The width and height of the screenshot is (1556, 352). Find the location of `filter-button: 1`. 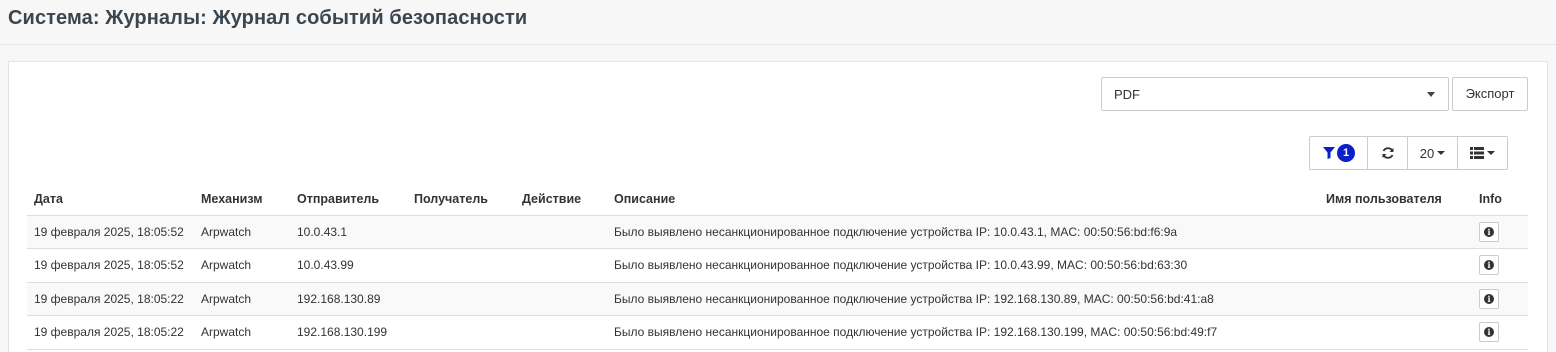

filter-button: 1 is located at coordinates (1339, 153).